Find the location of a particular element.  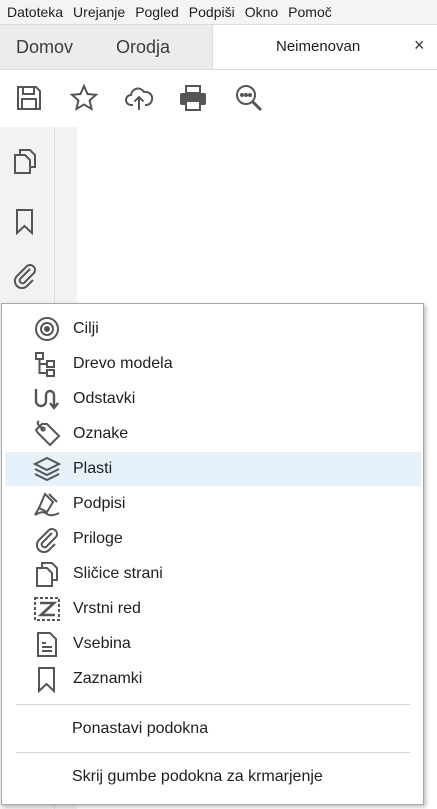

menu-item-vsebina: Vsebina is located at coordinates (213, 644).